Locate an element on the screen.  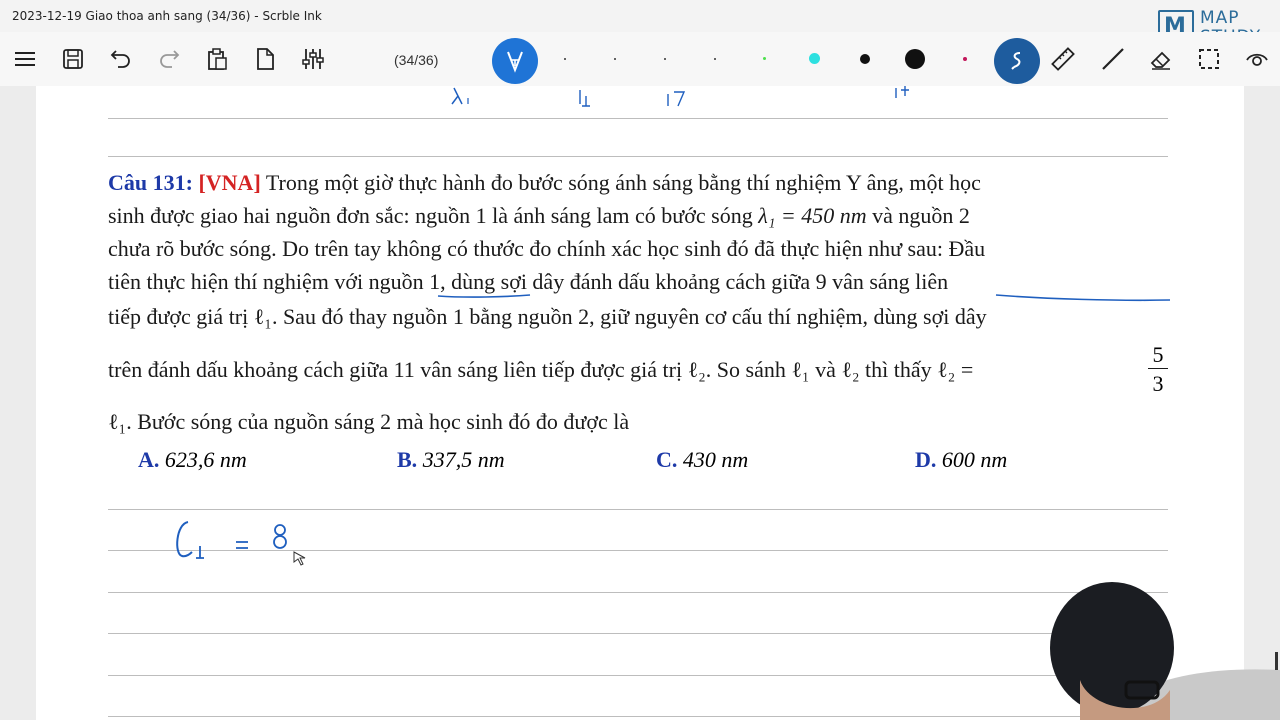
answer-d: D. 600 nm is located at coordinates (961, 460).